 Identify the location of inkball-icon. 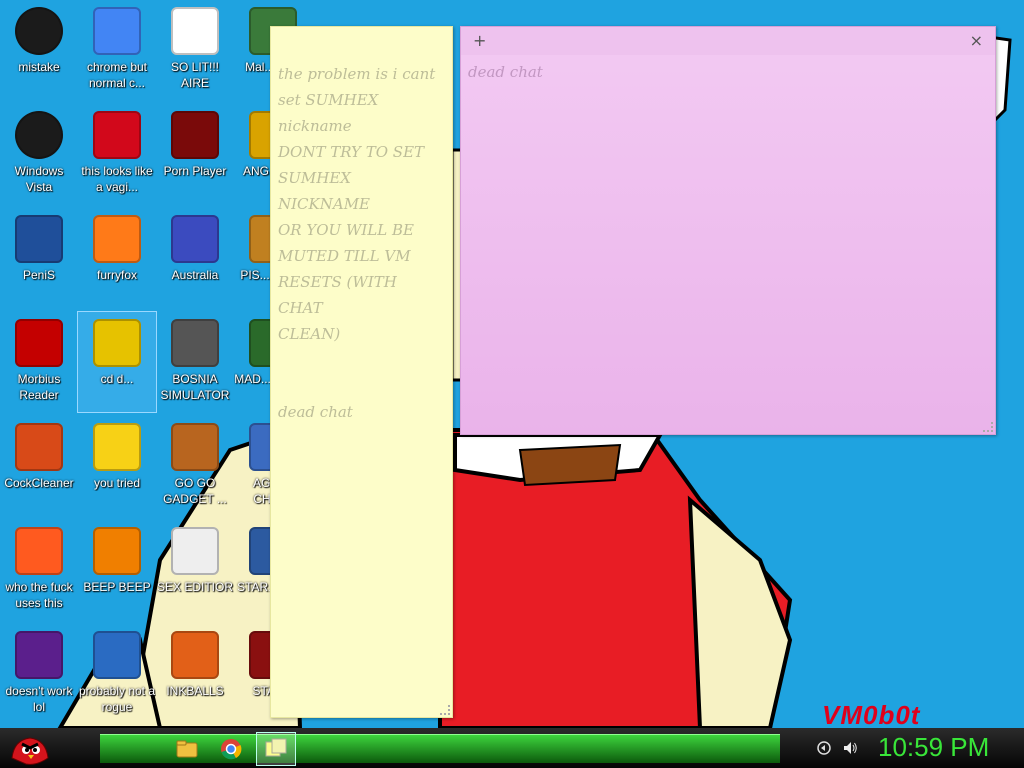
(195, 655).